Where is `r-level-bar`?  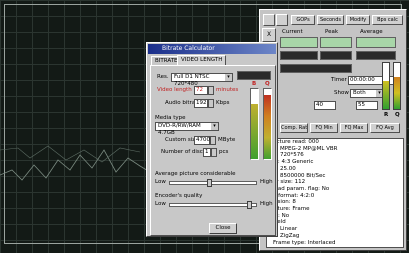
r-level-bar is located at coordinates (386, 86).